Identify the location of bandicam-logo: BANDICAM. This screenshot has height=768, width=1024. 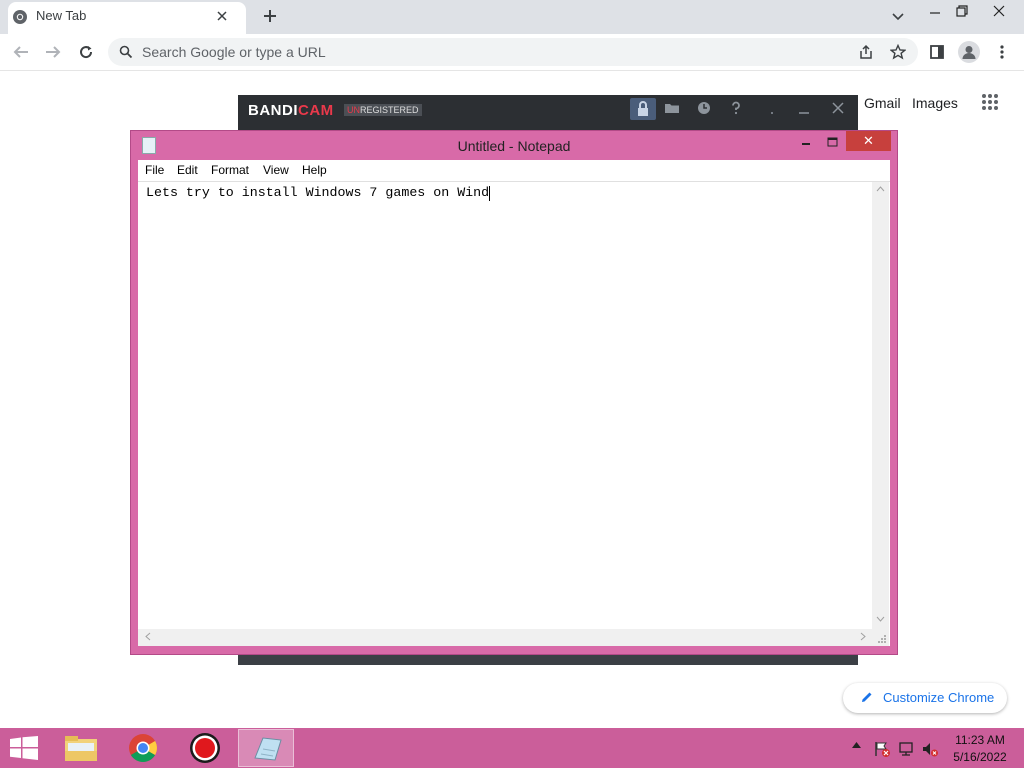
(291, 110).